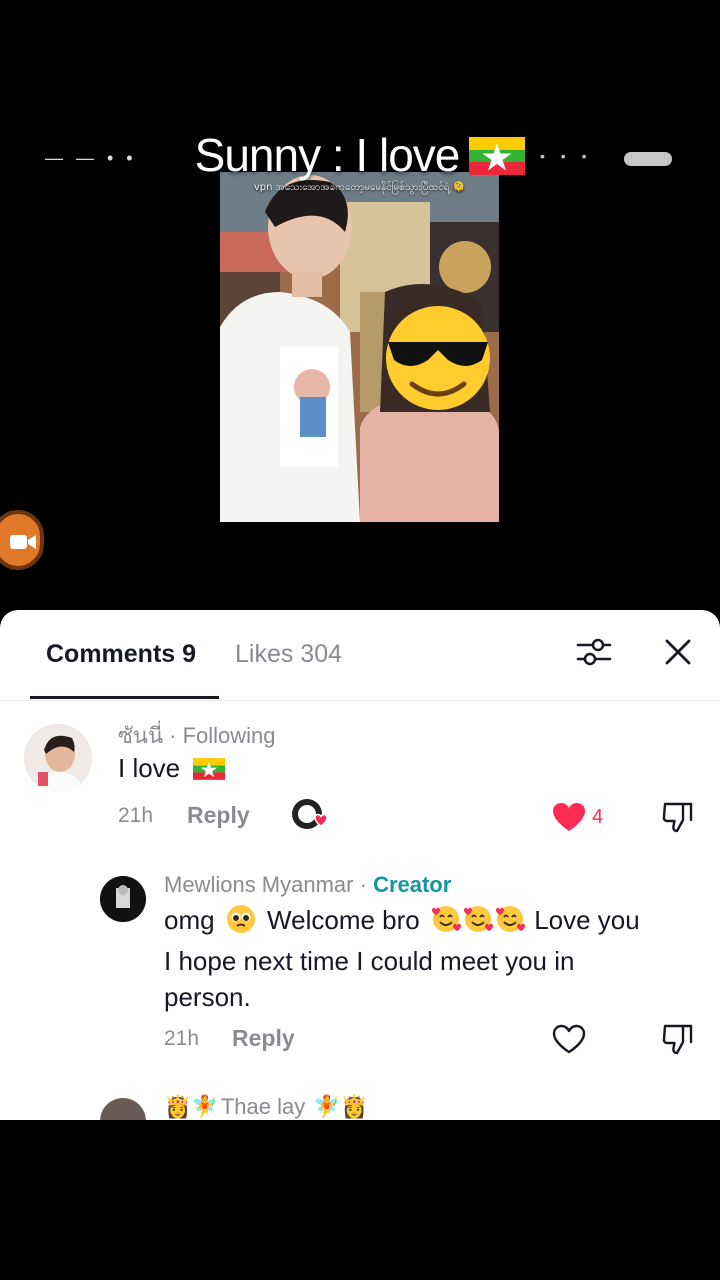 This screenshot has height=1280, width=720. I want to click on comment-username: ซันนี่, so click(140, 735).